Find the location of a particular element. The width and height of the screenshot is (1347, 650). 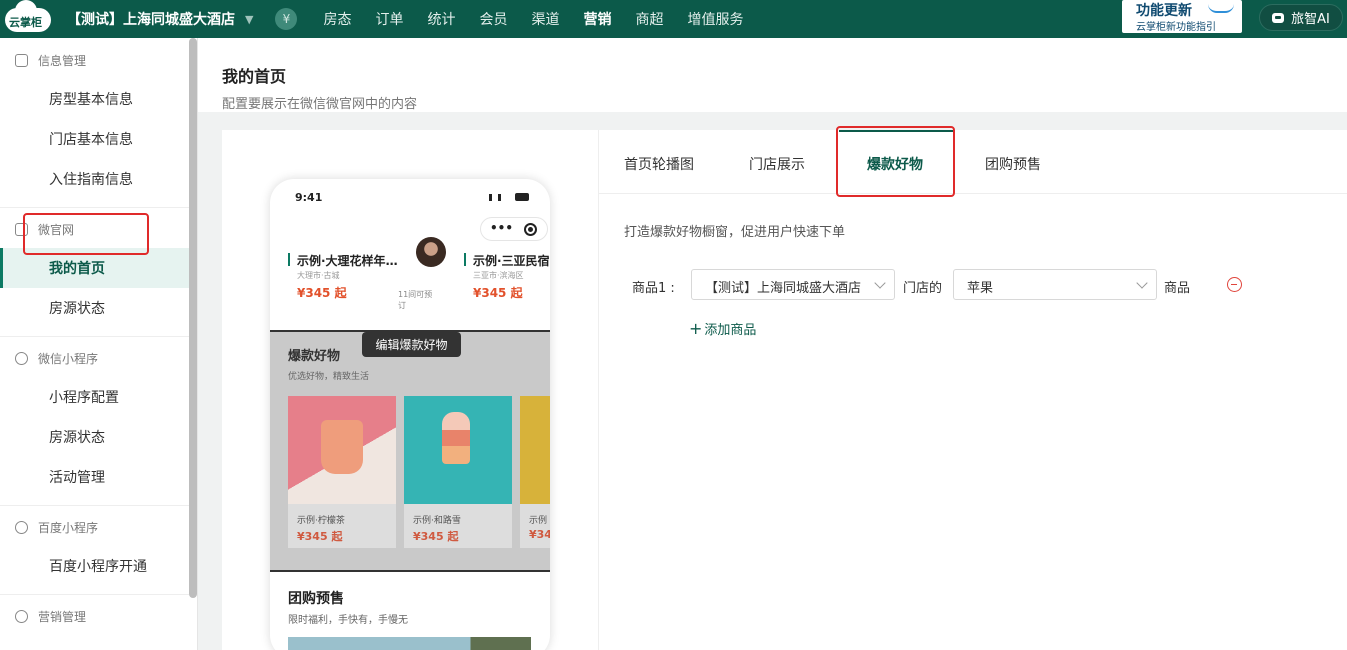

sidebar-item-room-status: 房源状态 is located at coordinates (94, 308).